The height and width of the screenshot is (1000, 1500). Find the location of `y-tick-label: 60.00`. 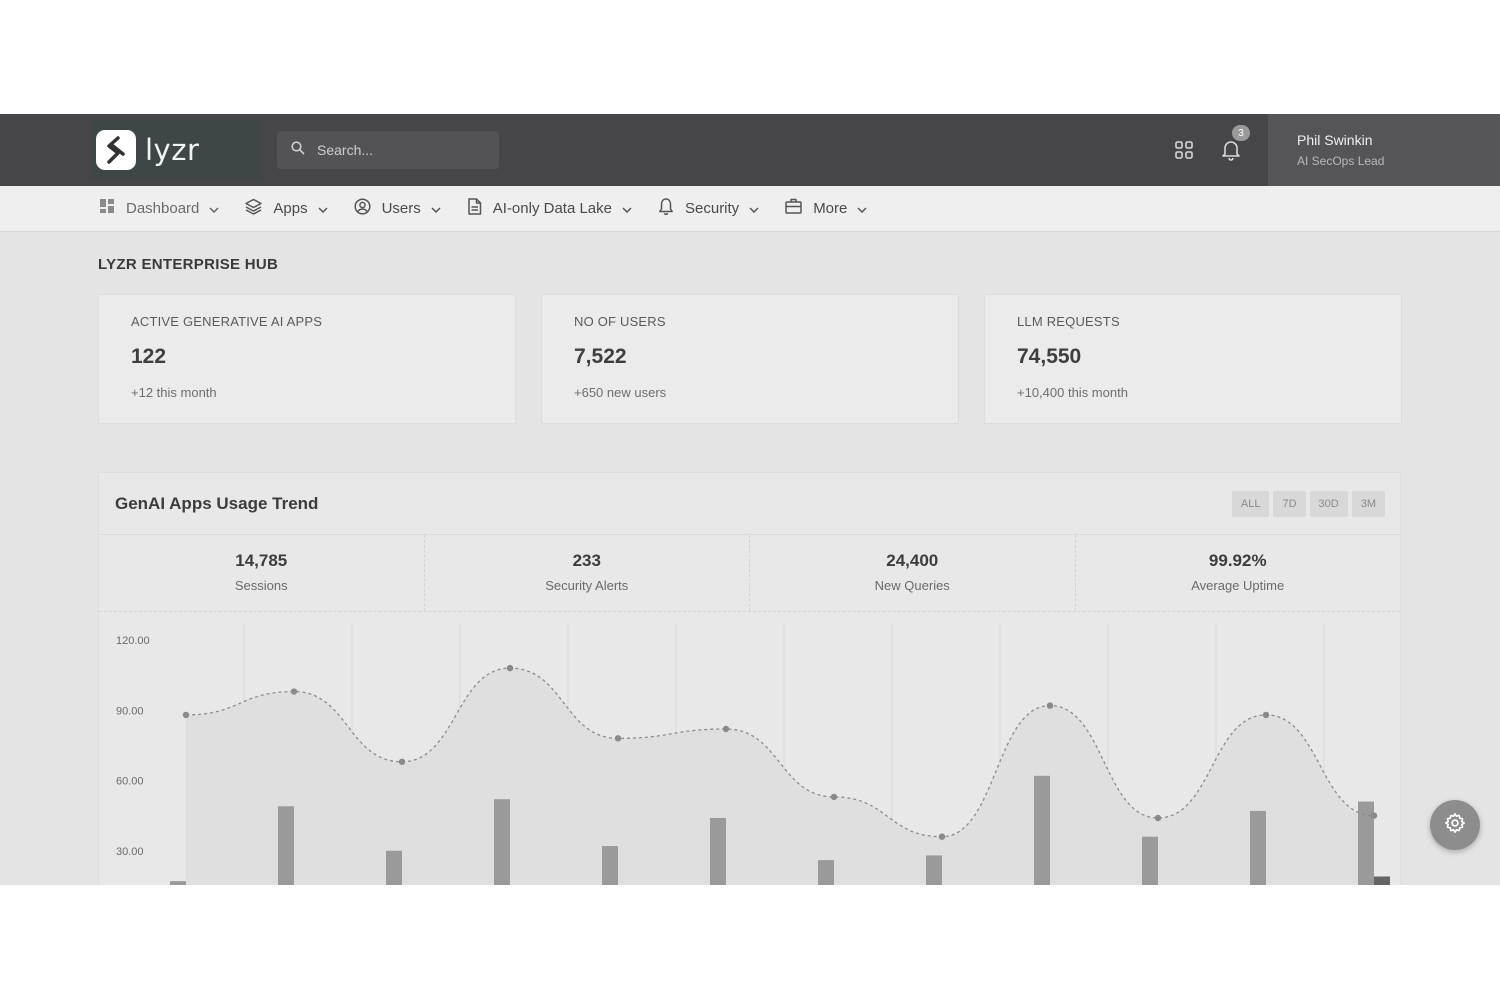

y-tick-label: 60.00 is located at coordinates (130, 782).